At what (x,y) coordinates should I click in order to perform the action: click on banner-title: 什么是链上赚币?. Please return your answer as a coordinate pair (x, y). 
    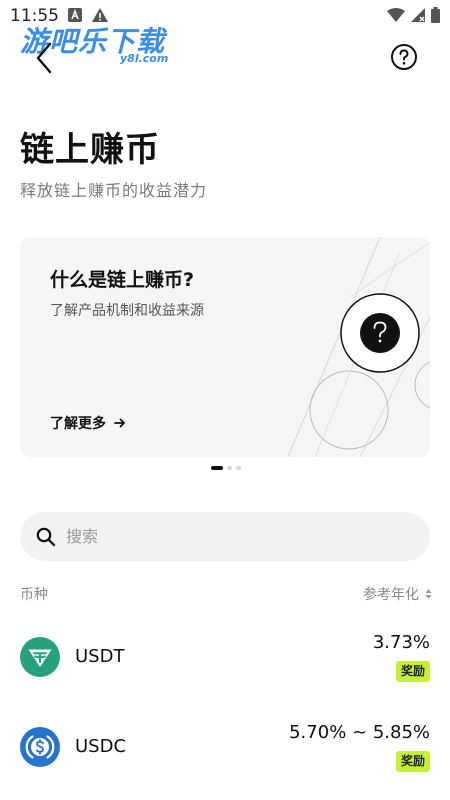
    Looking at the image, I should click on (122, 280).